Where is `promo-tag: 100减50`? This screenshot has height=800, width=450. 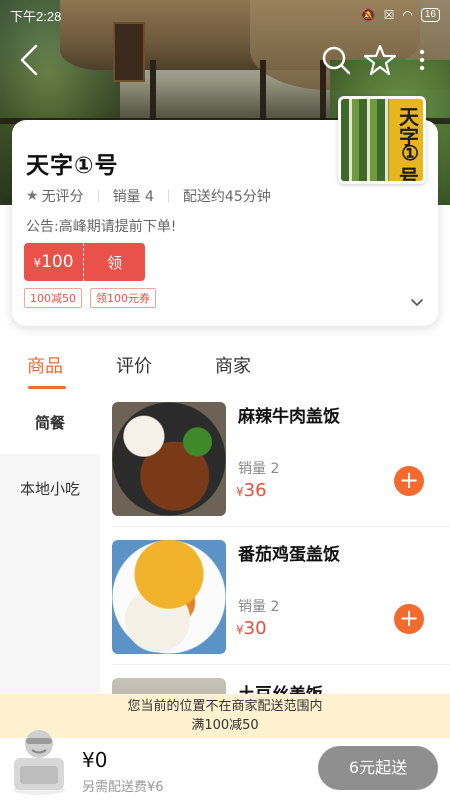 promo-tag: 100减50 is located at coordinates (53, 298).